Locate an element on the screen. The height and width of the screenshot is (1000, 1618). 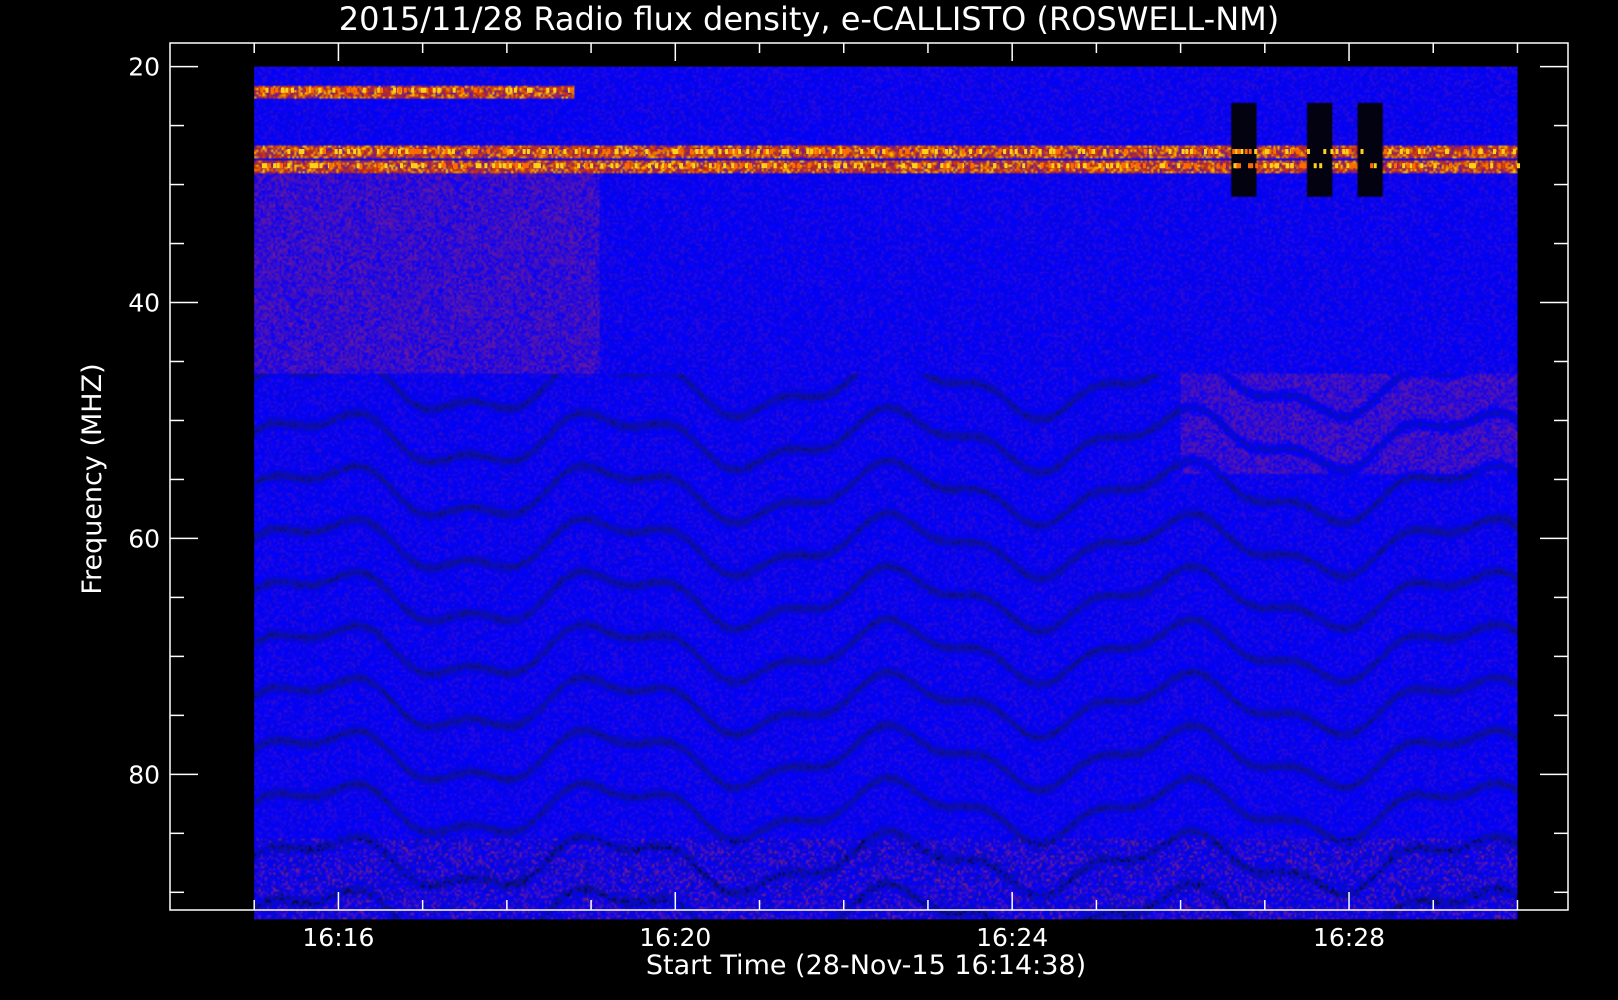
y-axis-label: Frequency (MHZ) is located at coordinates (92, 478).